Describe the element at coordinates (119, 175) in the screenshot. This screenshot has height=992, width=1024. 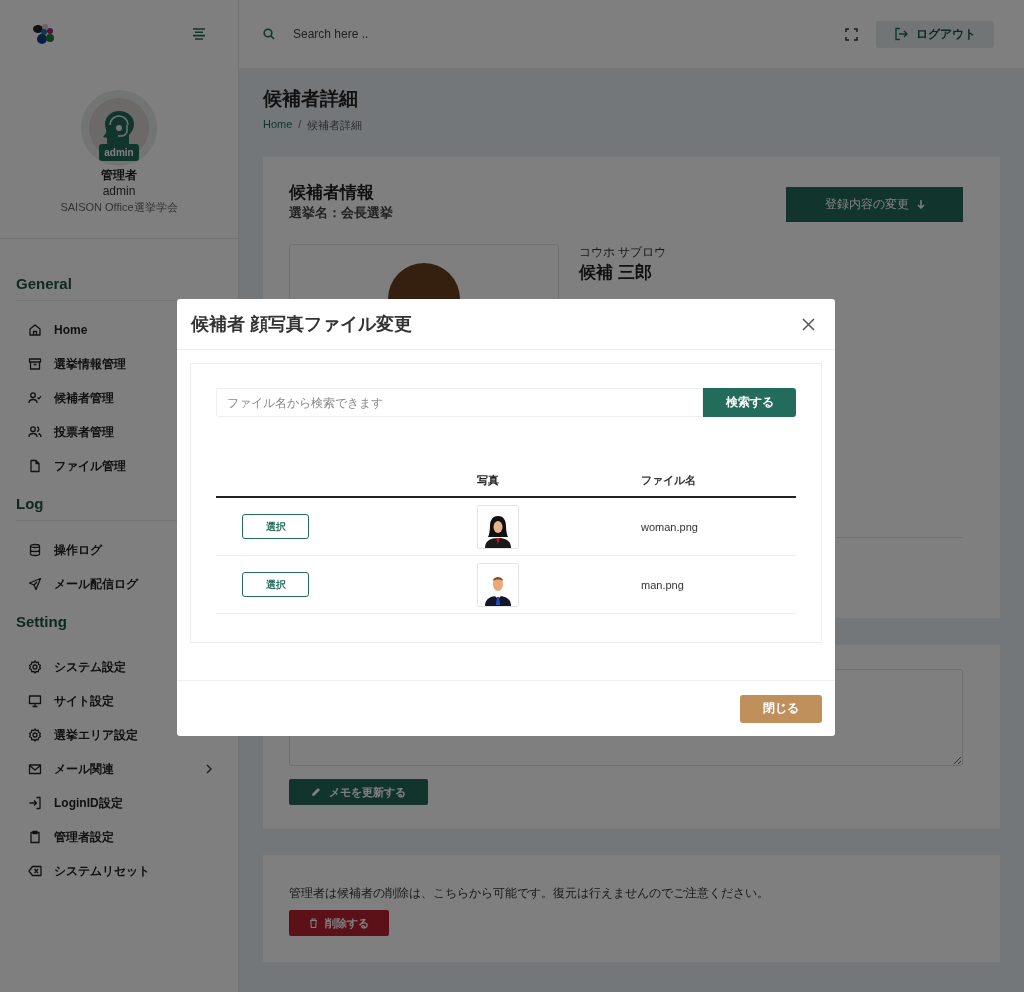
I see `user-role: 管理者` at that location.